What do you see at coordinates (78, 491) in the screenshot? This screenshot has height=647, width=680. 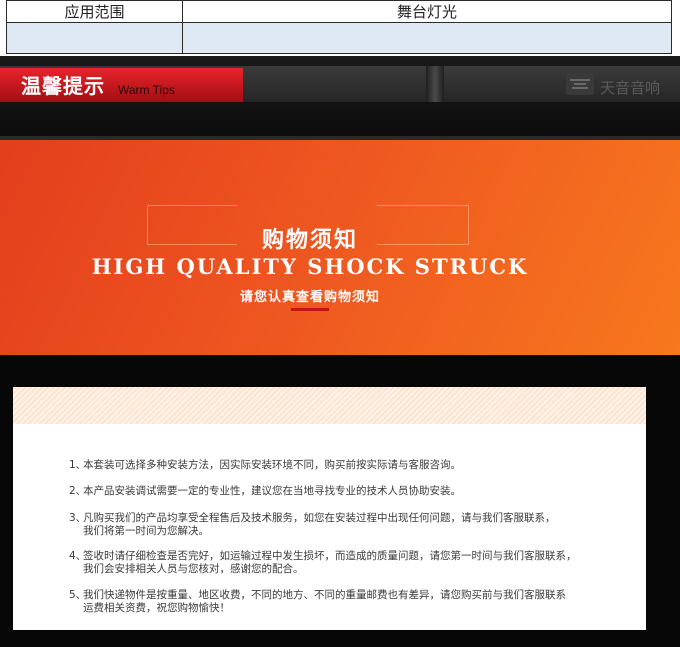 I see `item-number: 2、` at bounding box center [78, 491].